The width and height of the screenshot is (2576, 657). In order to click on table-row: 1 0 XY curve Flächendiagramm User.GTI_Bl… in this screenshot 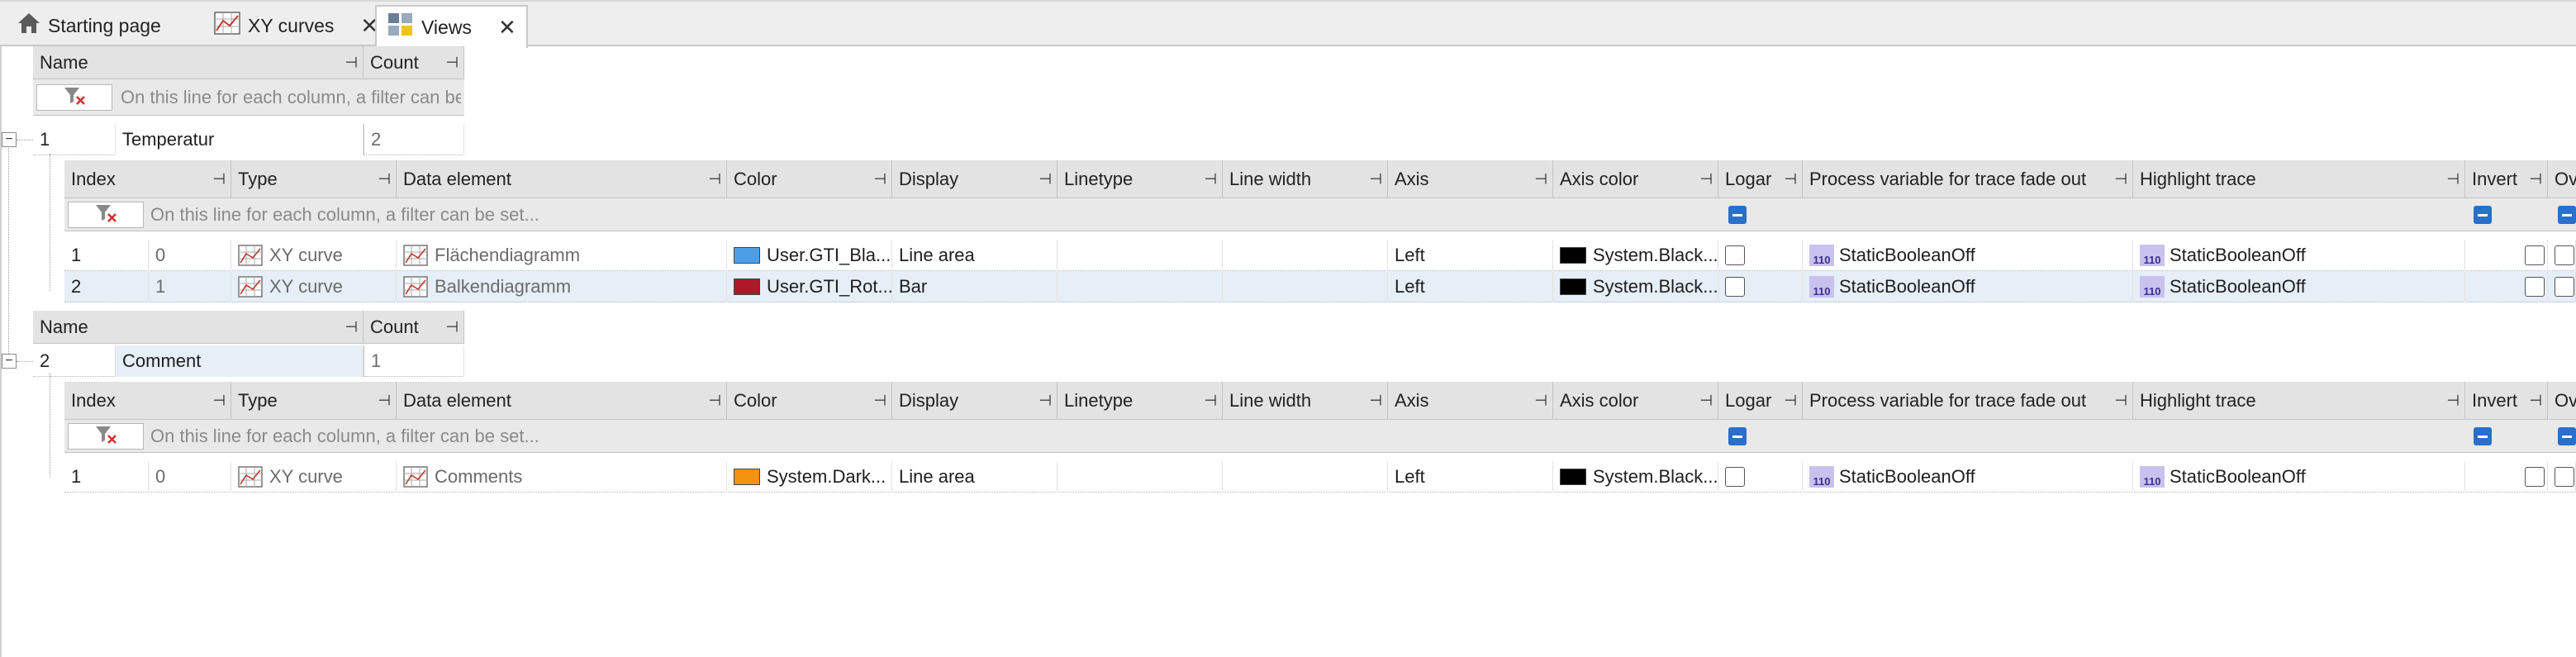, I will do `click(1320, 256)`.